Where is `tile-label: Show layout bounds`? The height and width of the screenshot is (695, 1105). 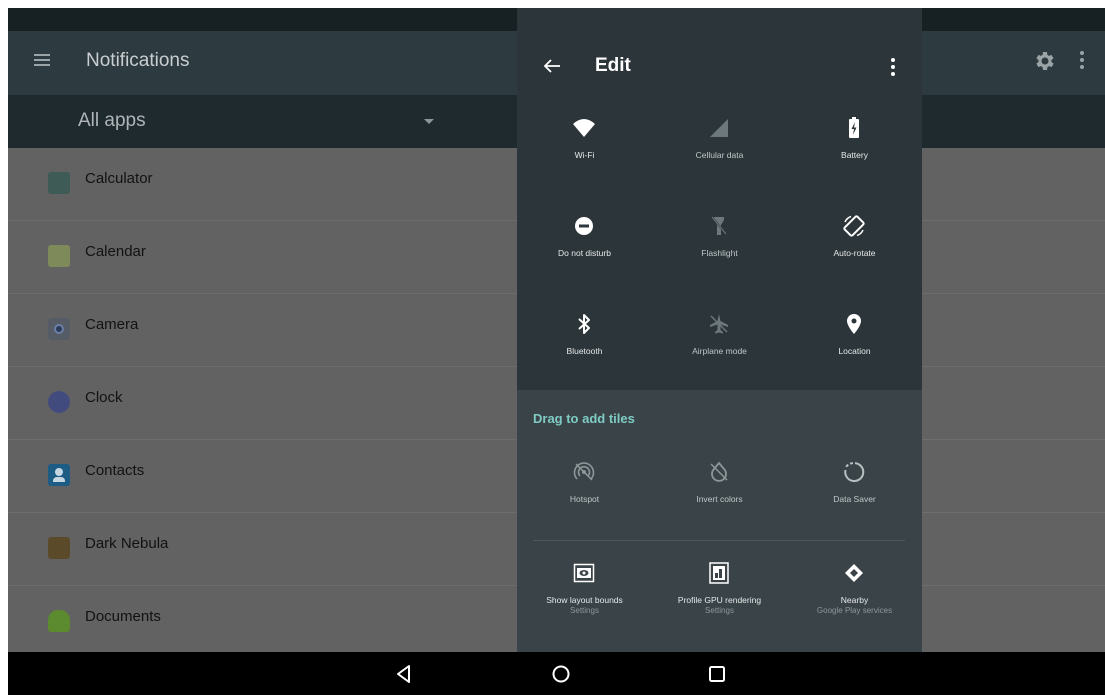
tile-label: Show layout bounds is located at coordinates (584, 600).